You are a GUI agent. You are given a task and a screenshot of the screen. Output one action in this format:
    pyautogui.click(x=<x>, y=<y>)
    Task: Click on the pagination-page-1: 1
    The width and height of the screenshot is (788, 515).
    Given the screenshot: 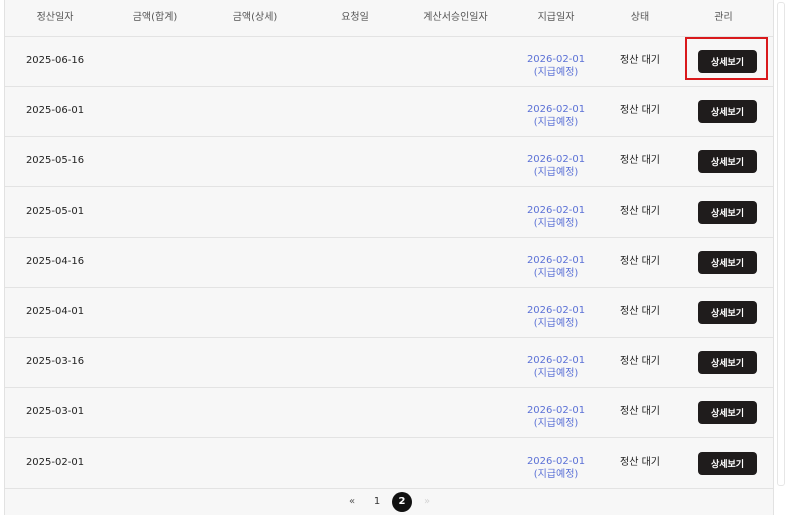 What is the action you would take?
    pyautogui.click(x=377, y=502)
    